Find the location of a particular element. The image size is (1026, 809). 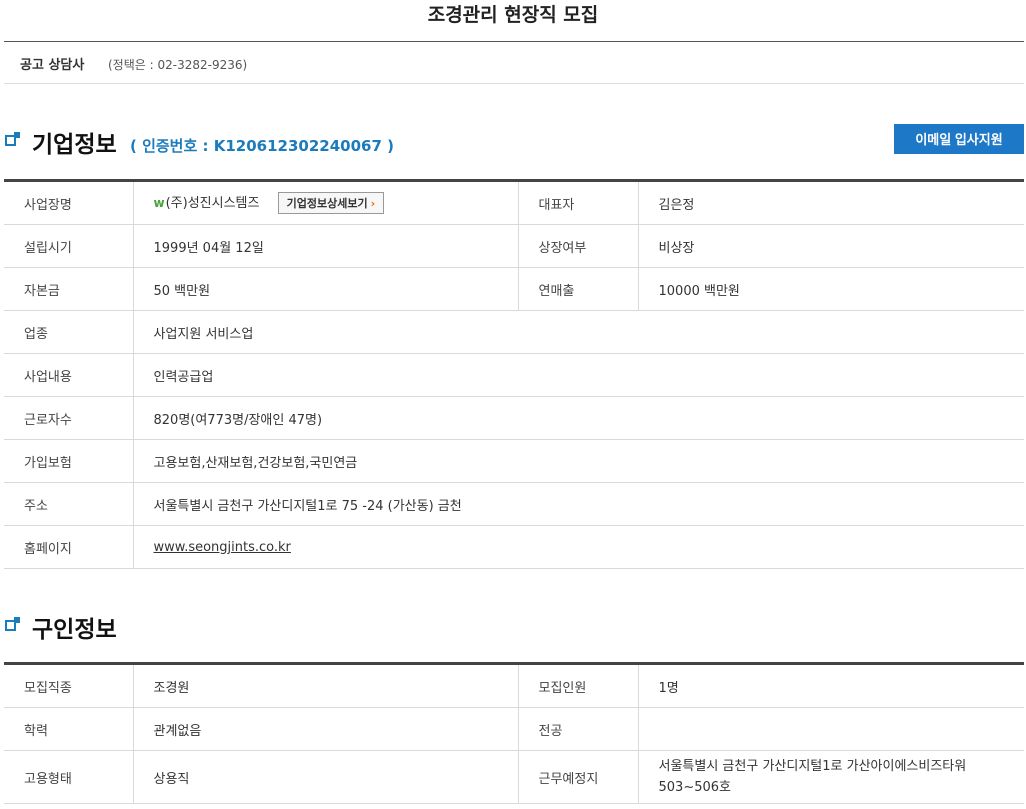

address-label: 주소 is located at coordinates (69, 504).